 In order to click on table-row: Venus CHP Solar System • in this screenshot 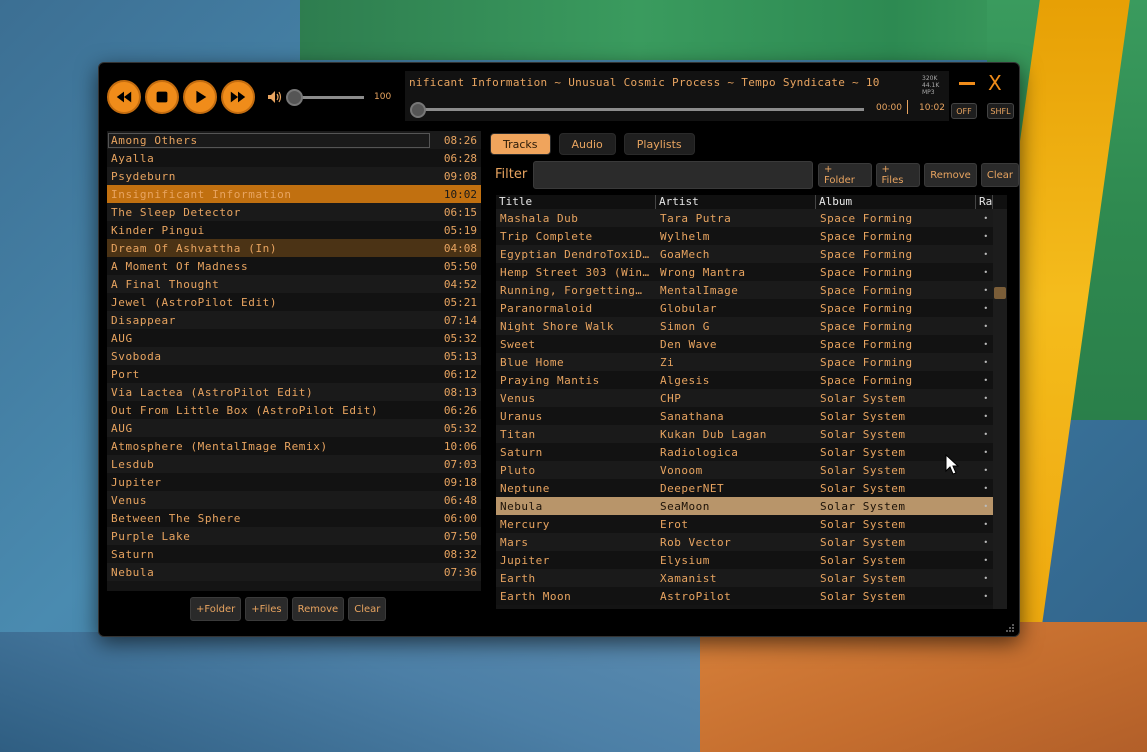, I will do `click(751, 398)`.